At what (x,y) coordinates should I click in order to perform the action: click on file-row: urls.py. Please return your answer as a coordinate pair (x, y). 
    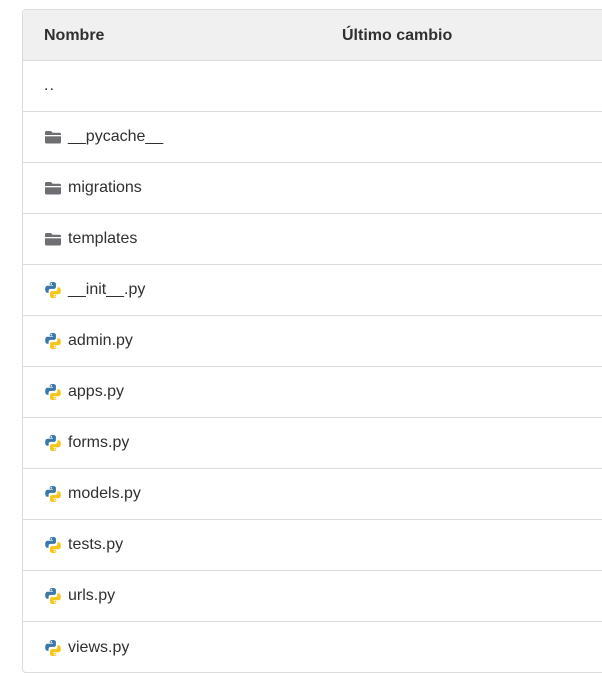
    Looking at the image, I should click on (312, 596).